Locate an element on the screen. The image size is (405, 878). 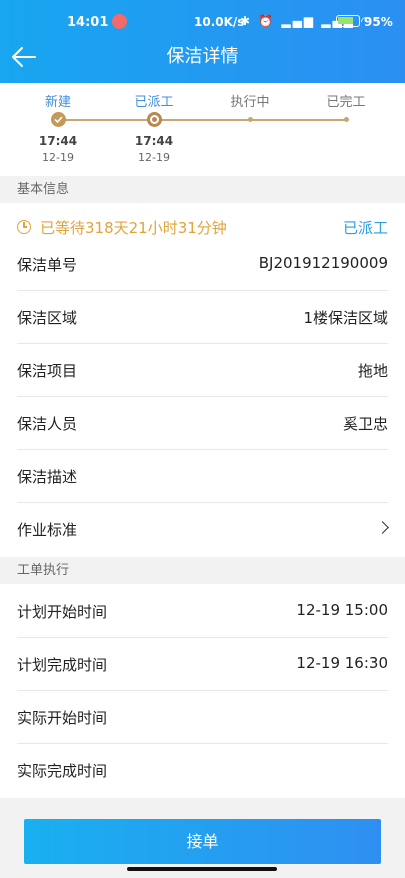
row-area: 保洁区域 1楼保洁区域 is located at coordinates (202, 317).